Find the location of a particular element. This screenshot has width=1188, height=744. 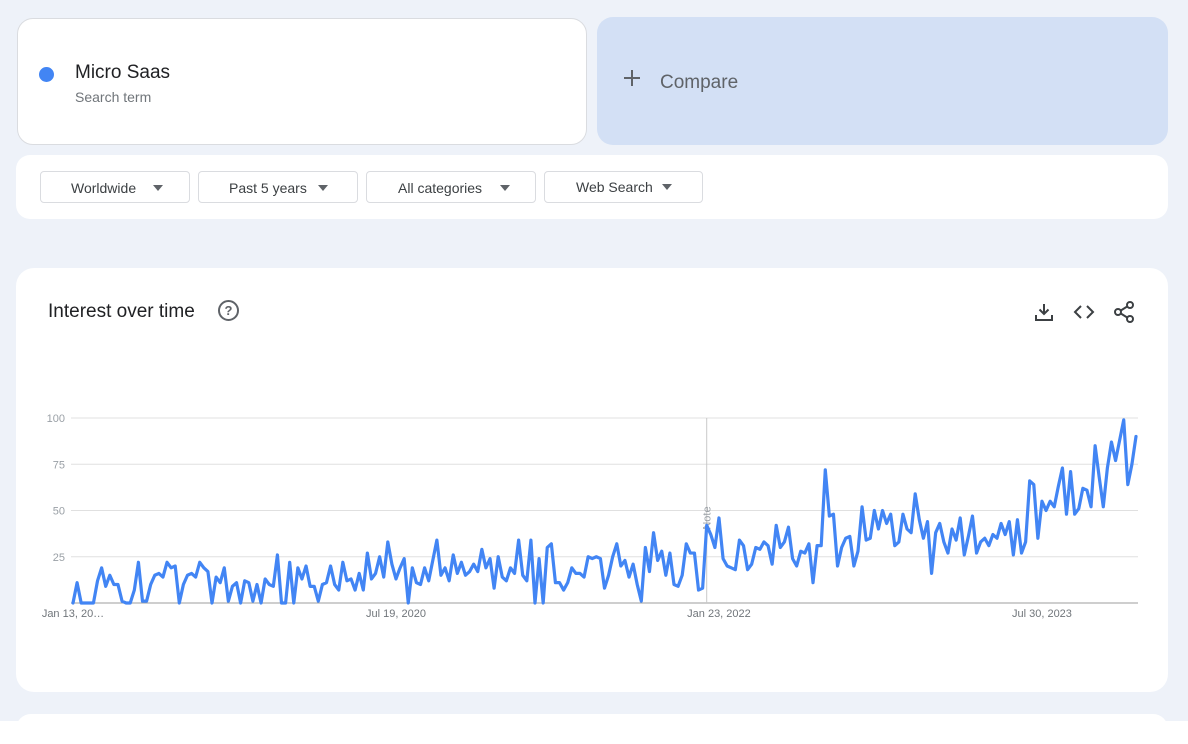

next-section-card is located at coordinates (592, 729).